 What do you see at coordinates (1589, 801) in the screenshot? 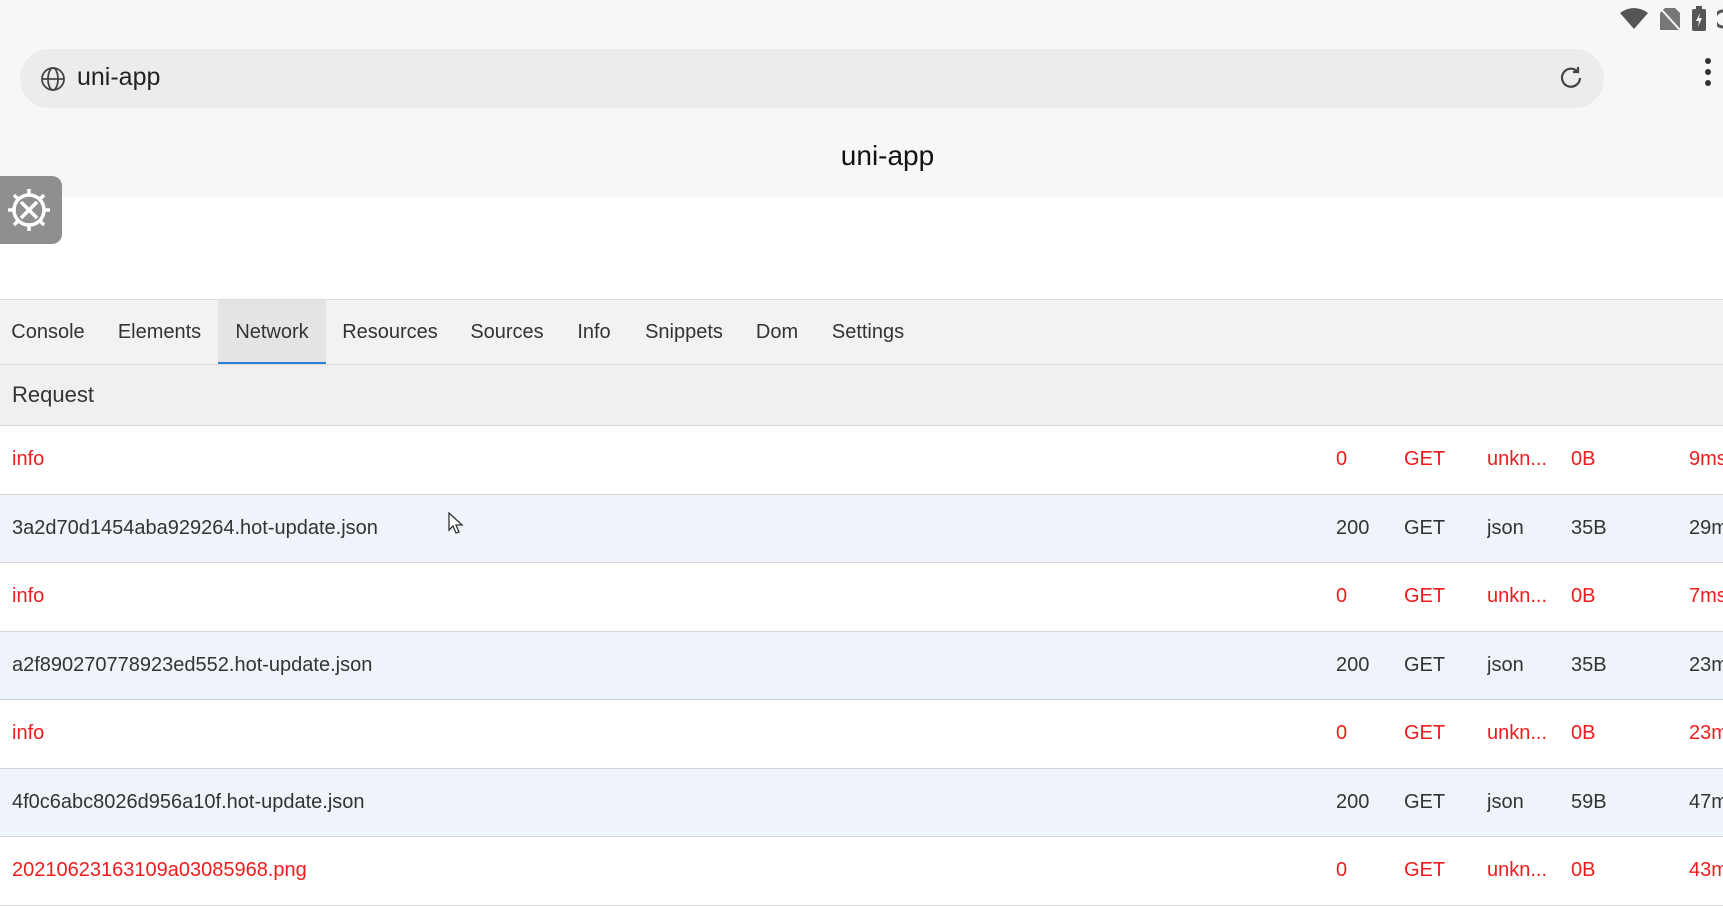
I see `request-size: 59B` at bounding box center [1589, 801].